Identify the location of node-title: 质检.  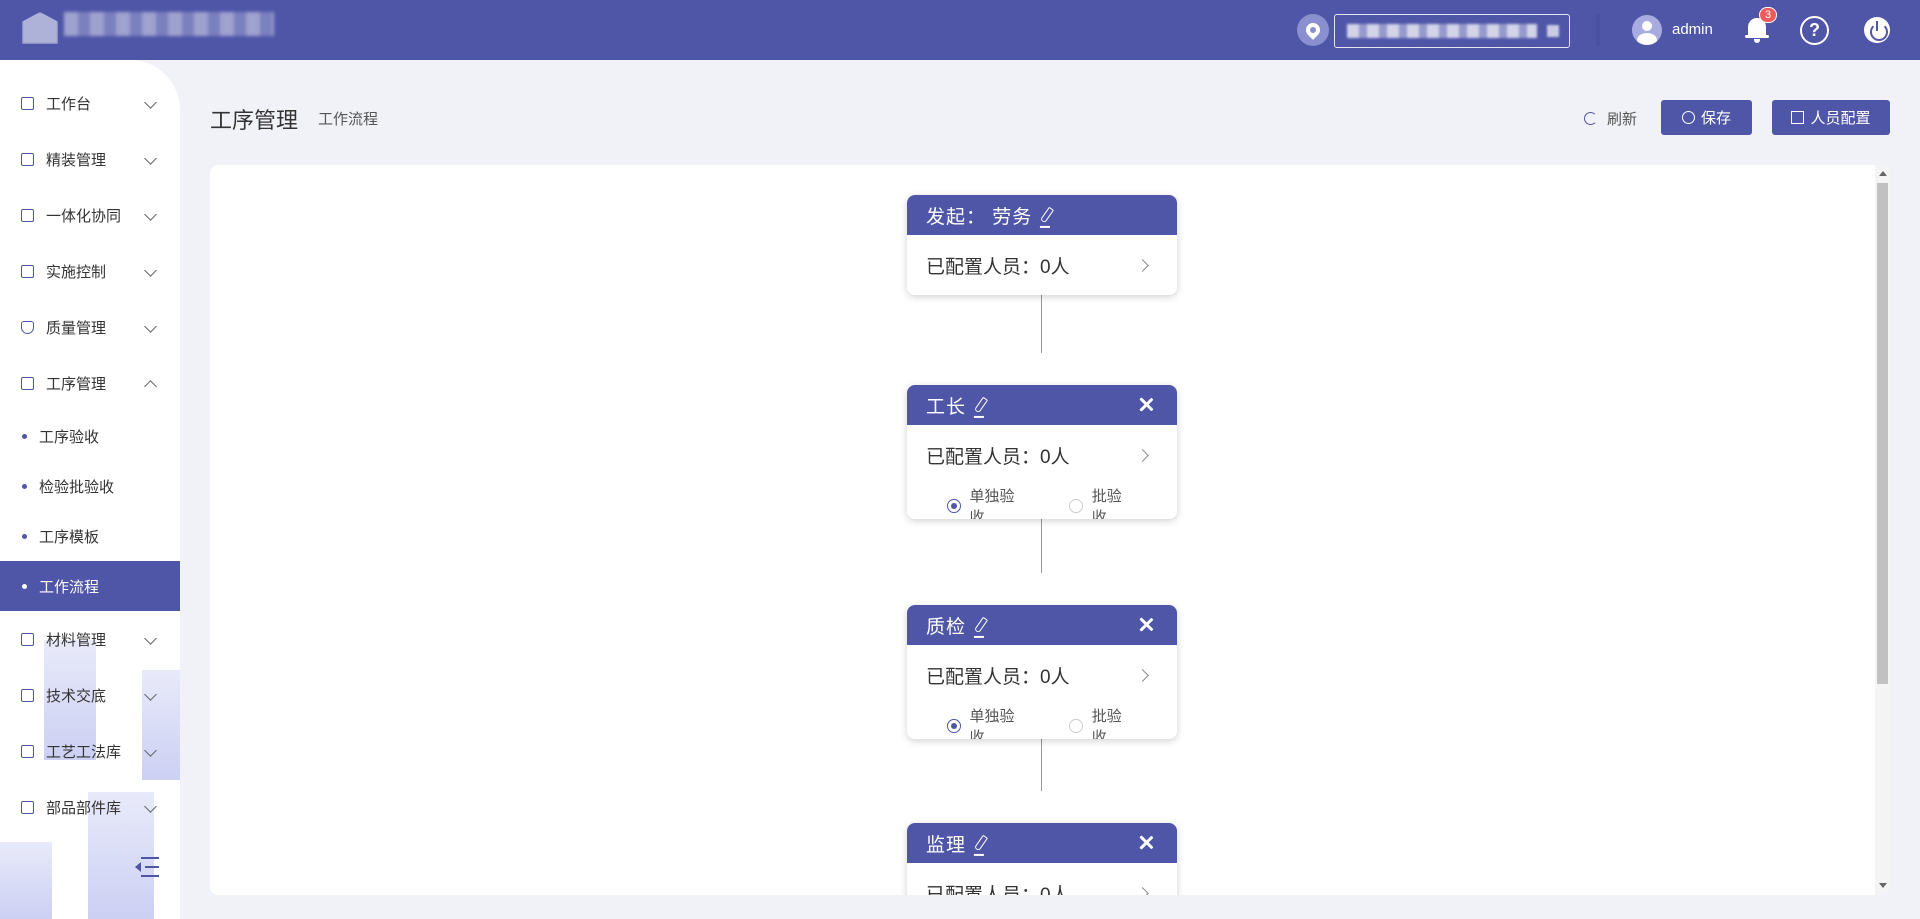
(946, 627).